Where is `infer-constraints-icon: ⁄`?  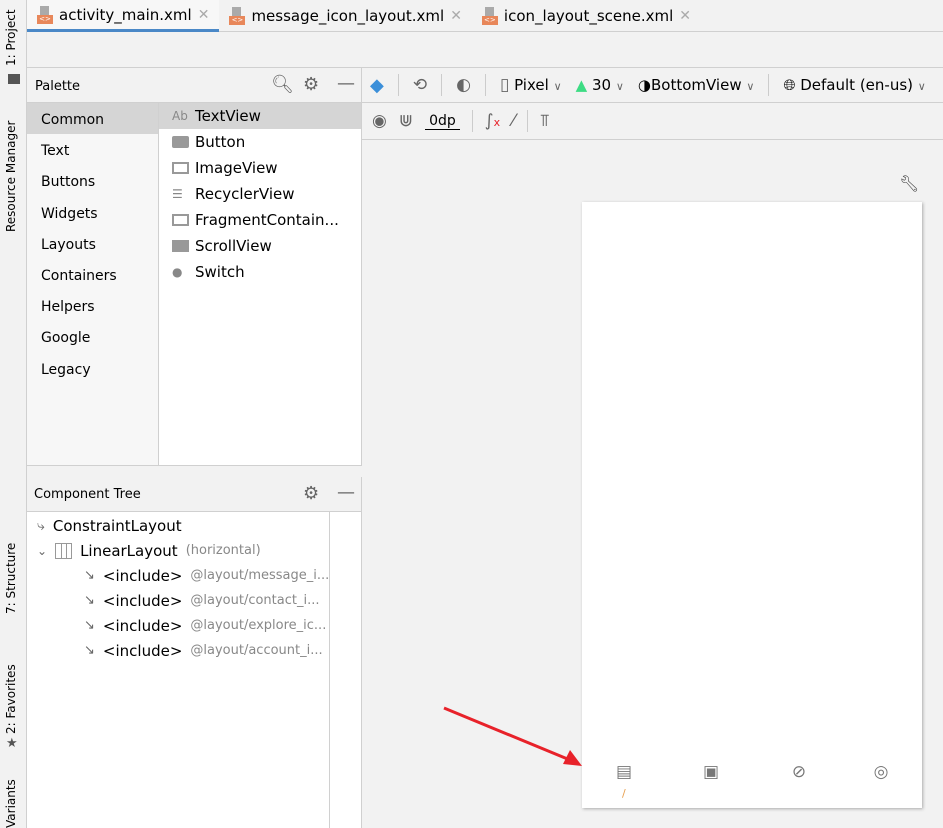 infer-constraints-icon: ⁄ is located at coordinates (513, 121).